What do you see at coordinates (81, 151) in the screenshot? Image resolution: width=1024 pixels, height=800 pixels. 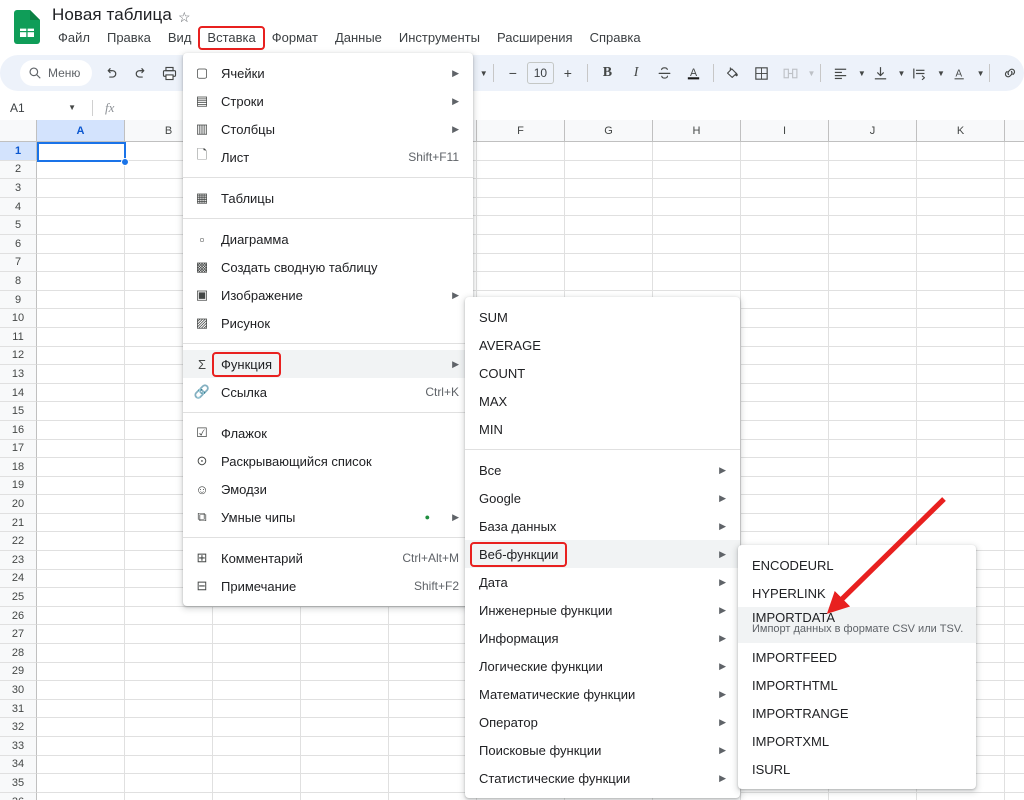 I see `cell-A1` at bounding box center [81, 151].